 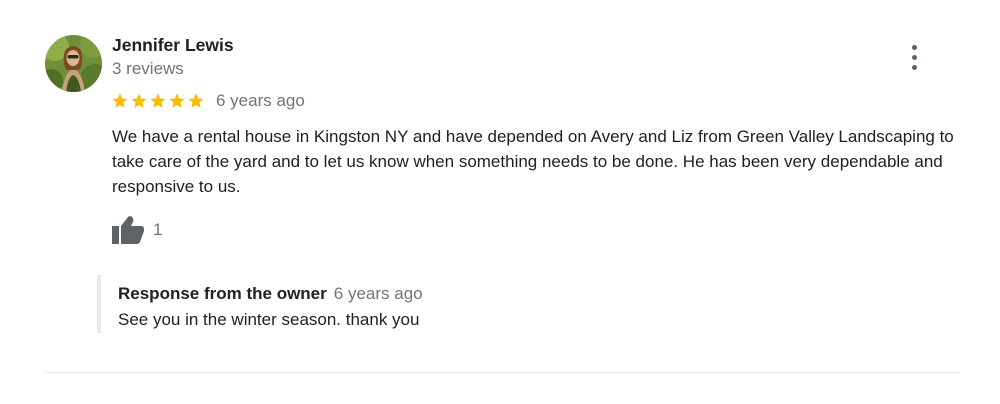 I want to click on reviewer-photo, so click(x=73, y=63).